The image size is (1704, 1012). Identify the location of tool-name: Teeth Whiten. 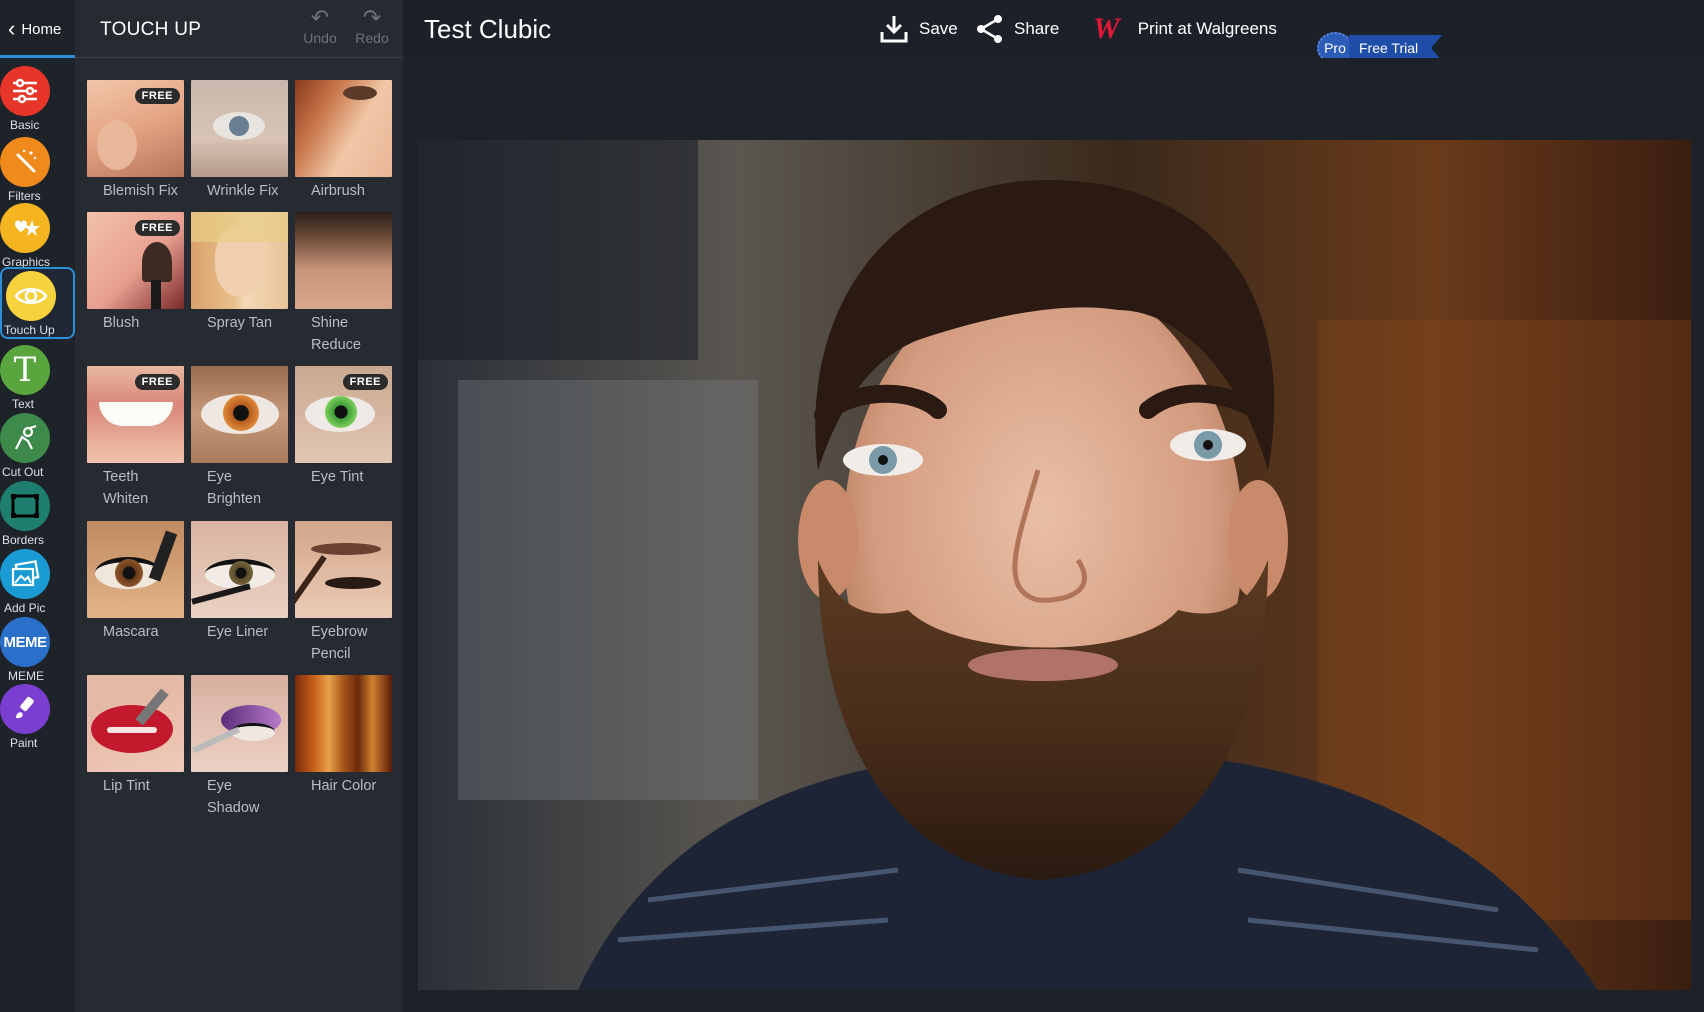
(126, 488).